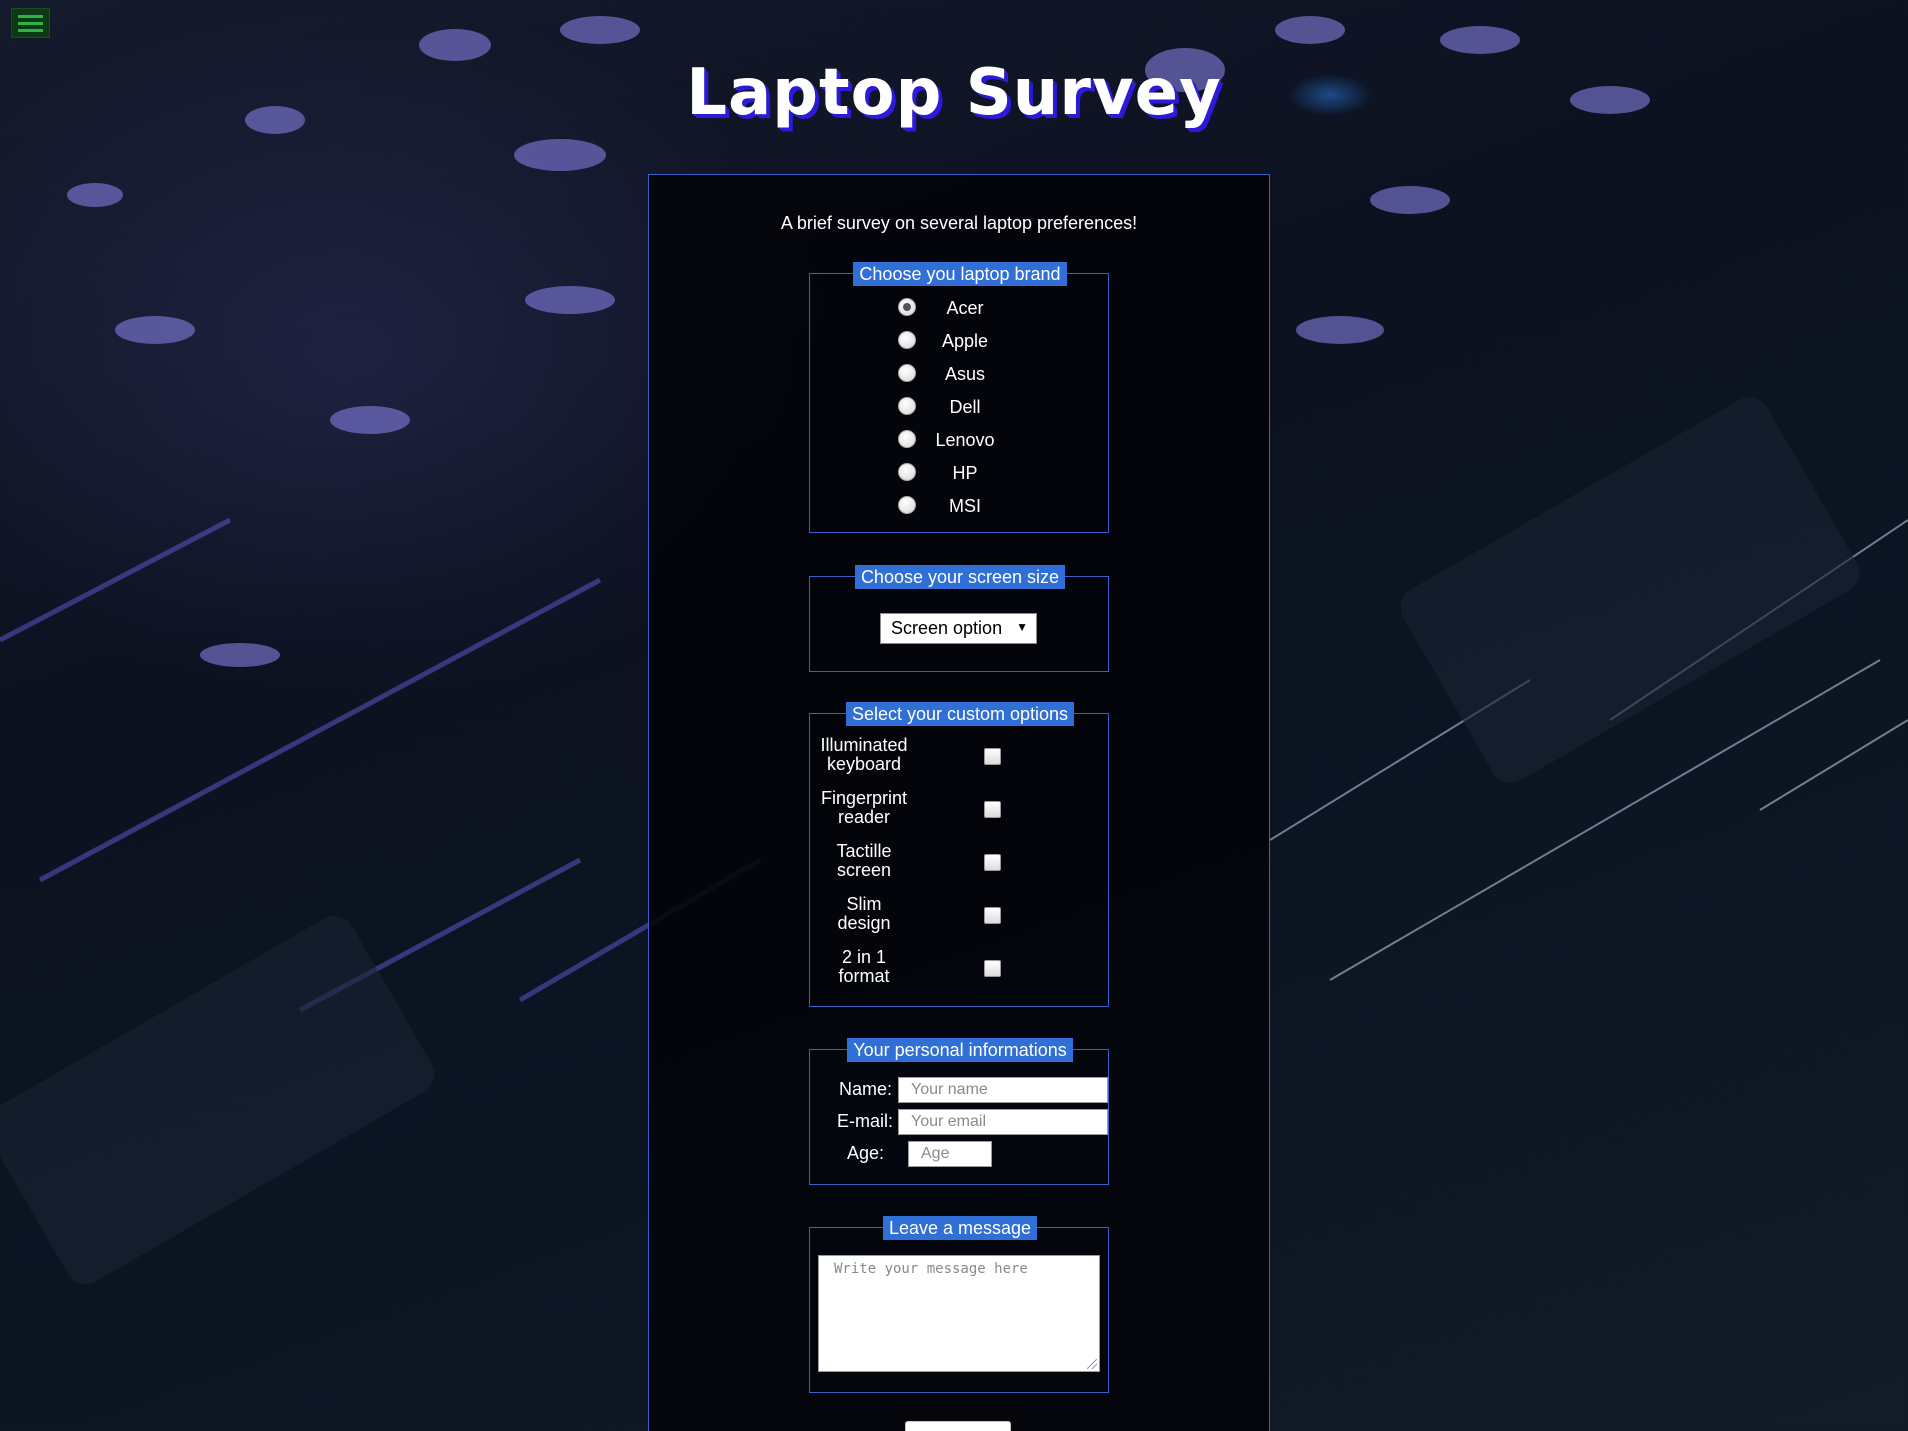 The image size is (1908, 1431). I want to click on age-row: Age, so click(960, 1155).